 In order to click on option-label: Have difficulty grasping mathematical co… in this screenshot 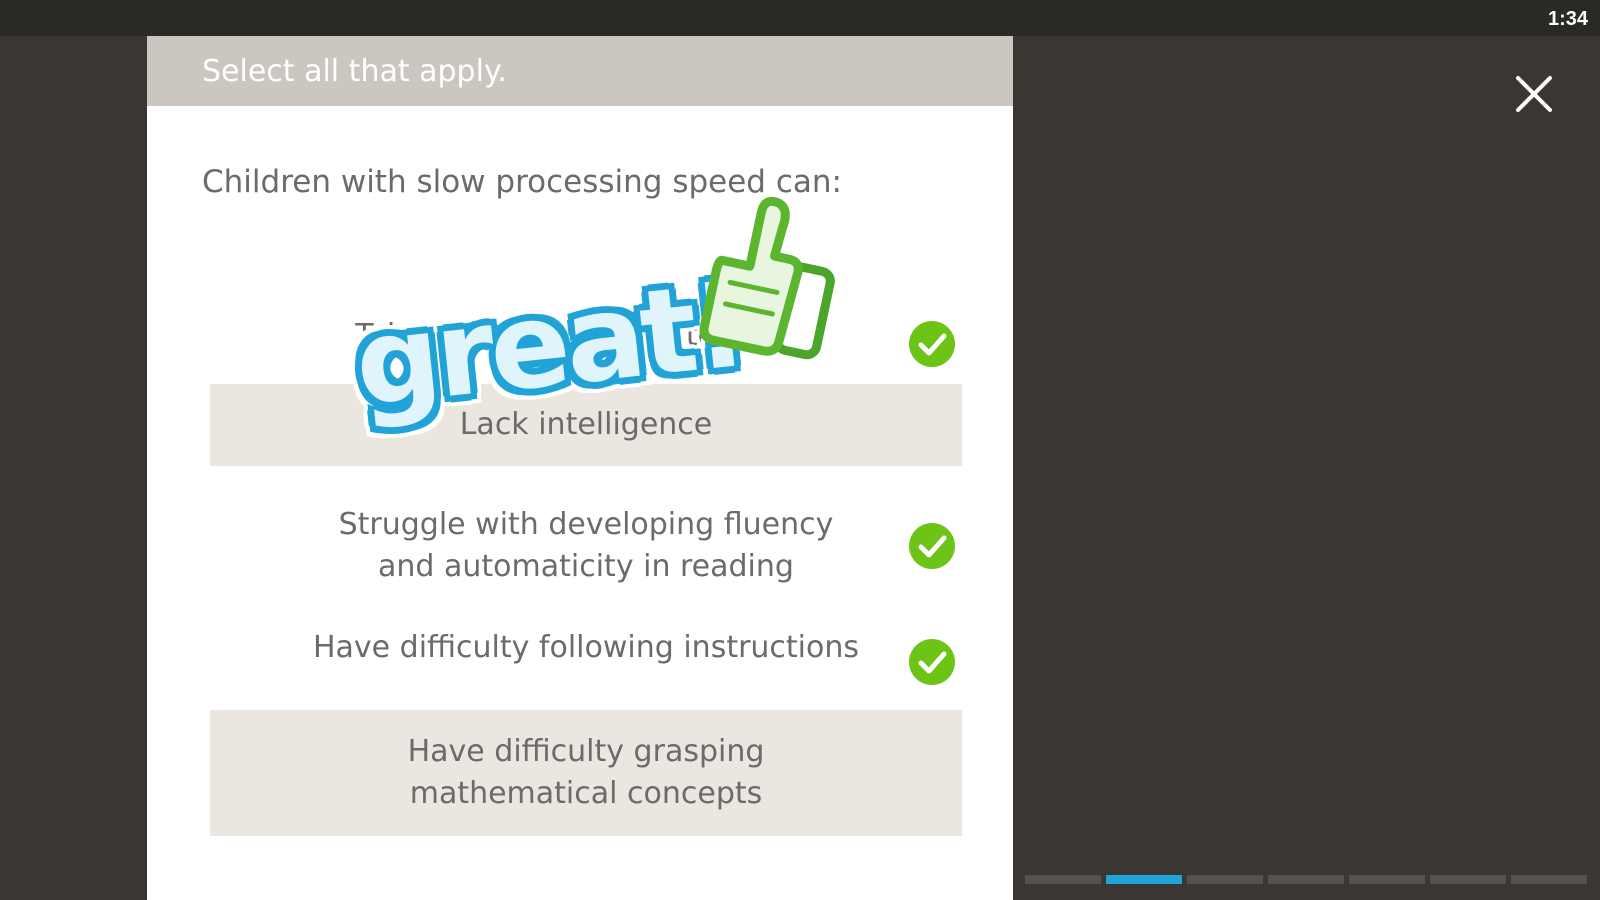, I will do `click(586, 772)`.